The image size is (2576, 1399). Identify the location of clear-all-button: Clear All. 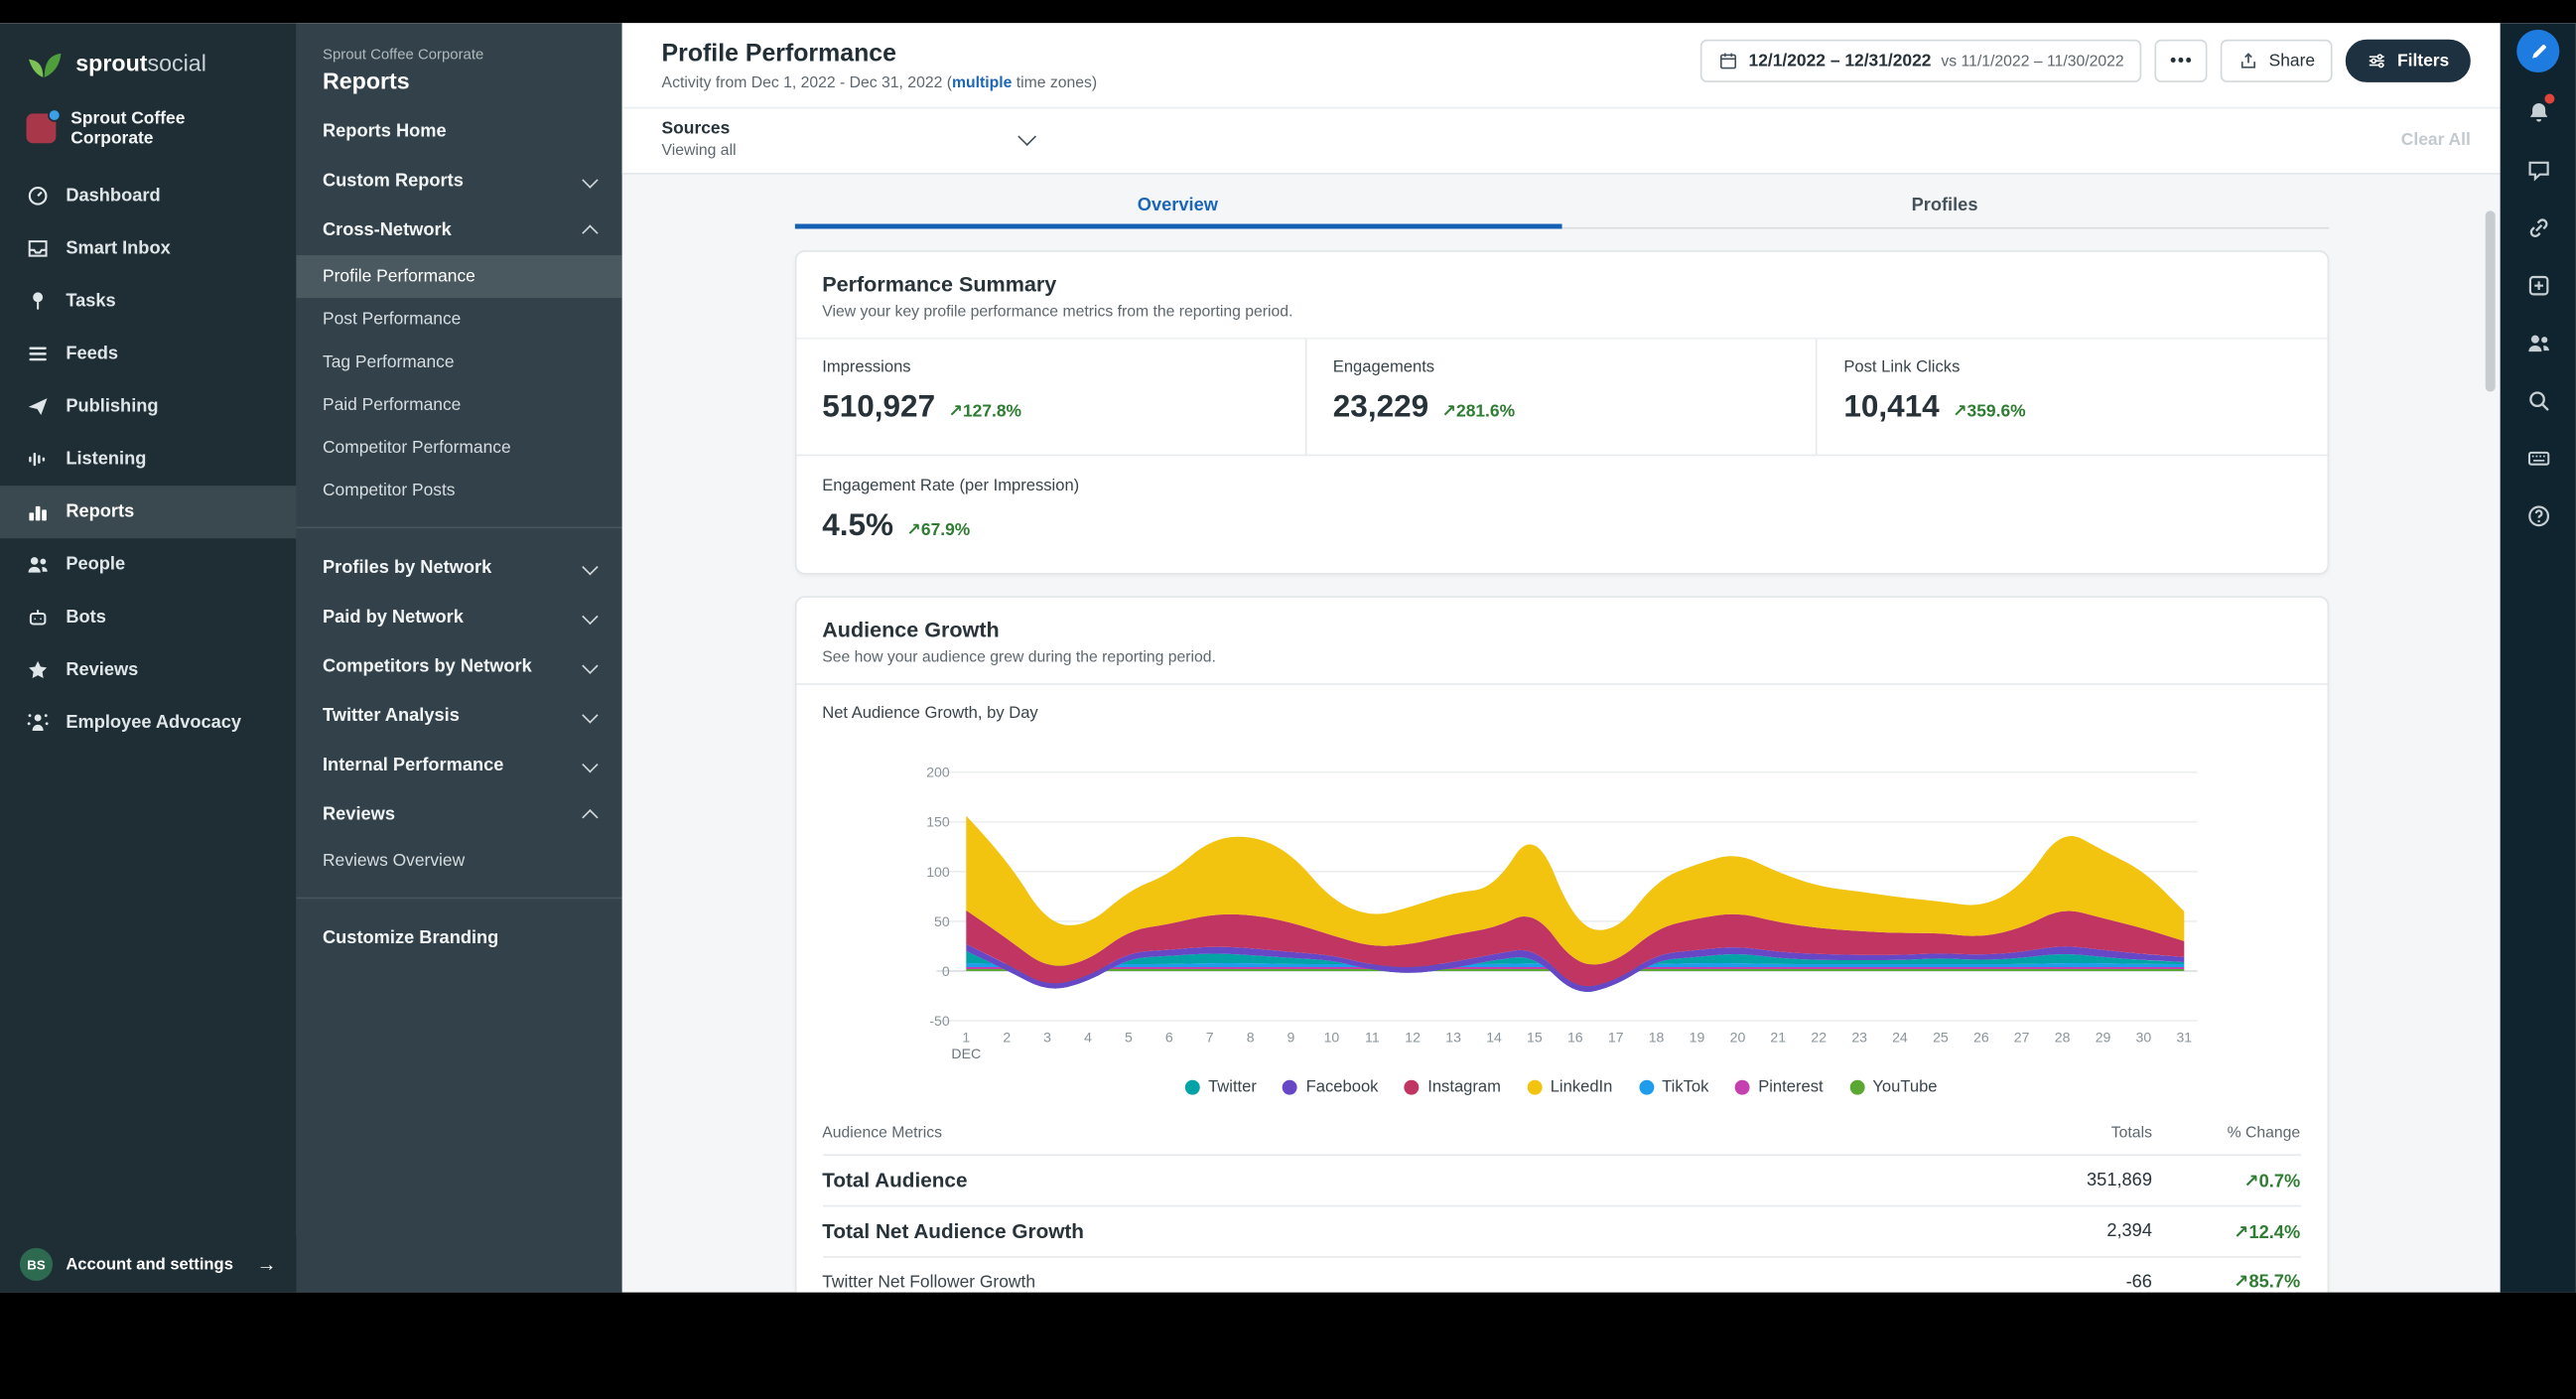
(2436, 139).